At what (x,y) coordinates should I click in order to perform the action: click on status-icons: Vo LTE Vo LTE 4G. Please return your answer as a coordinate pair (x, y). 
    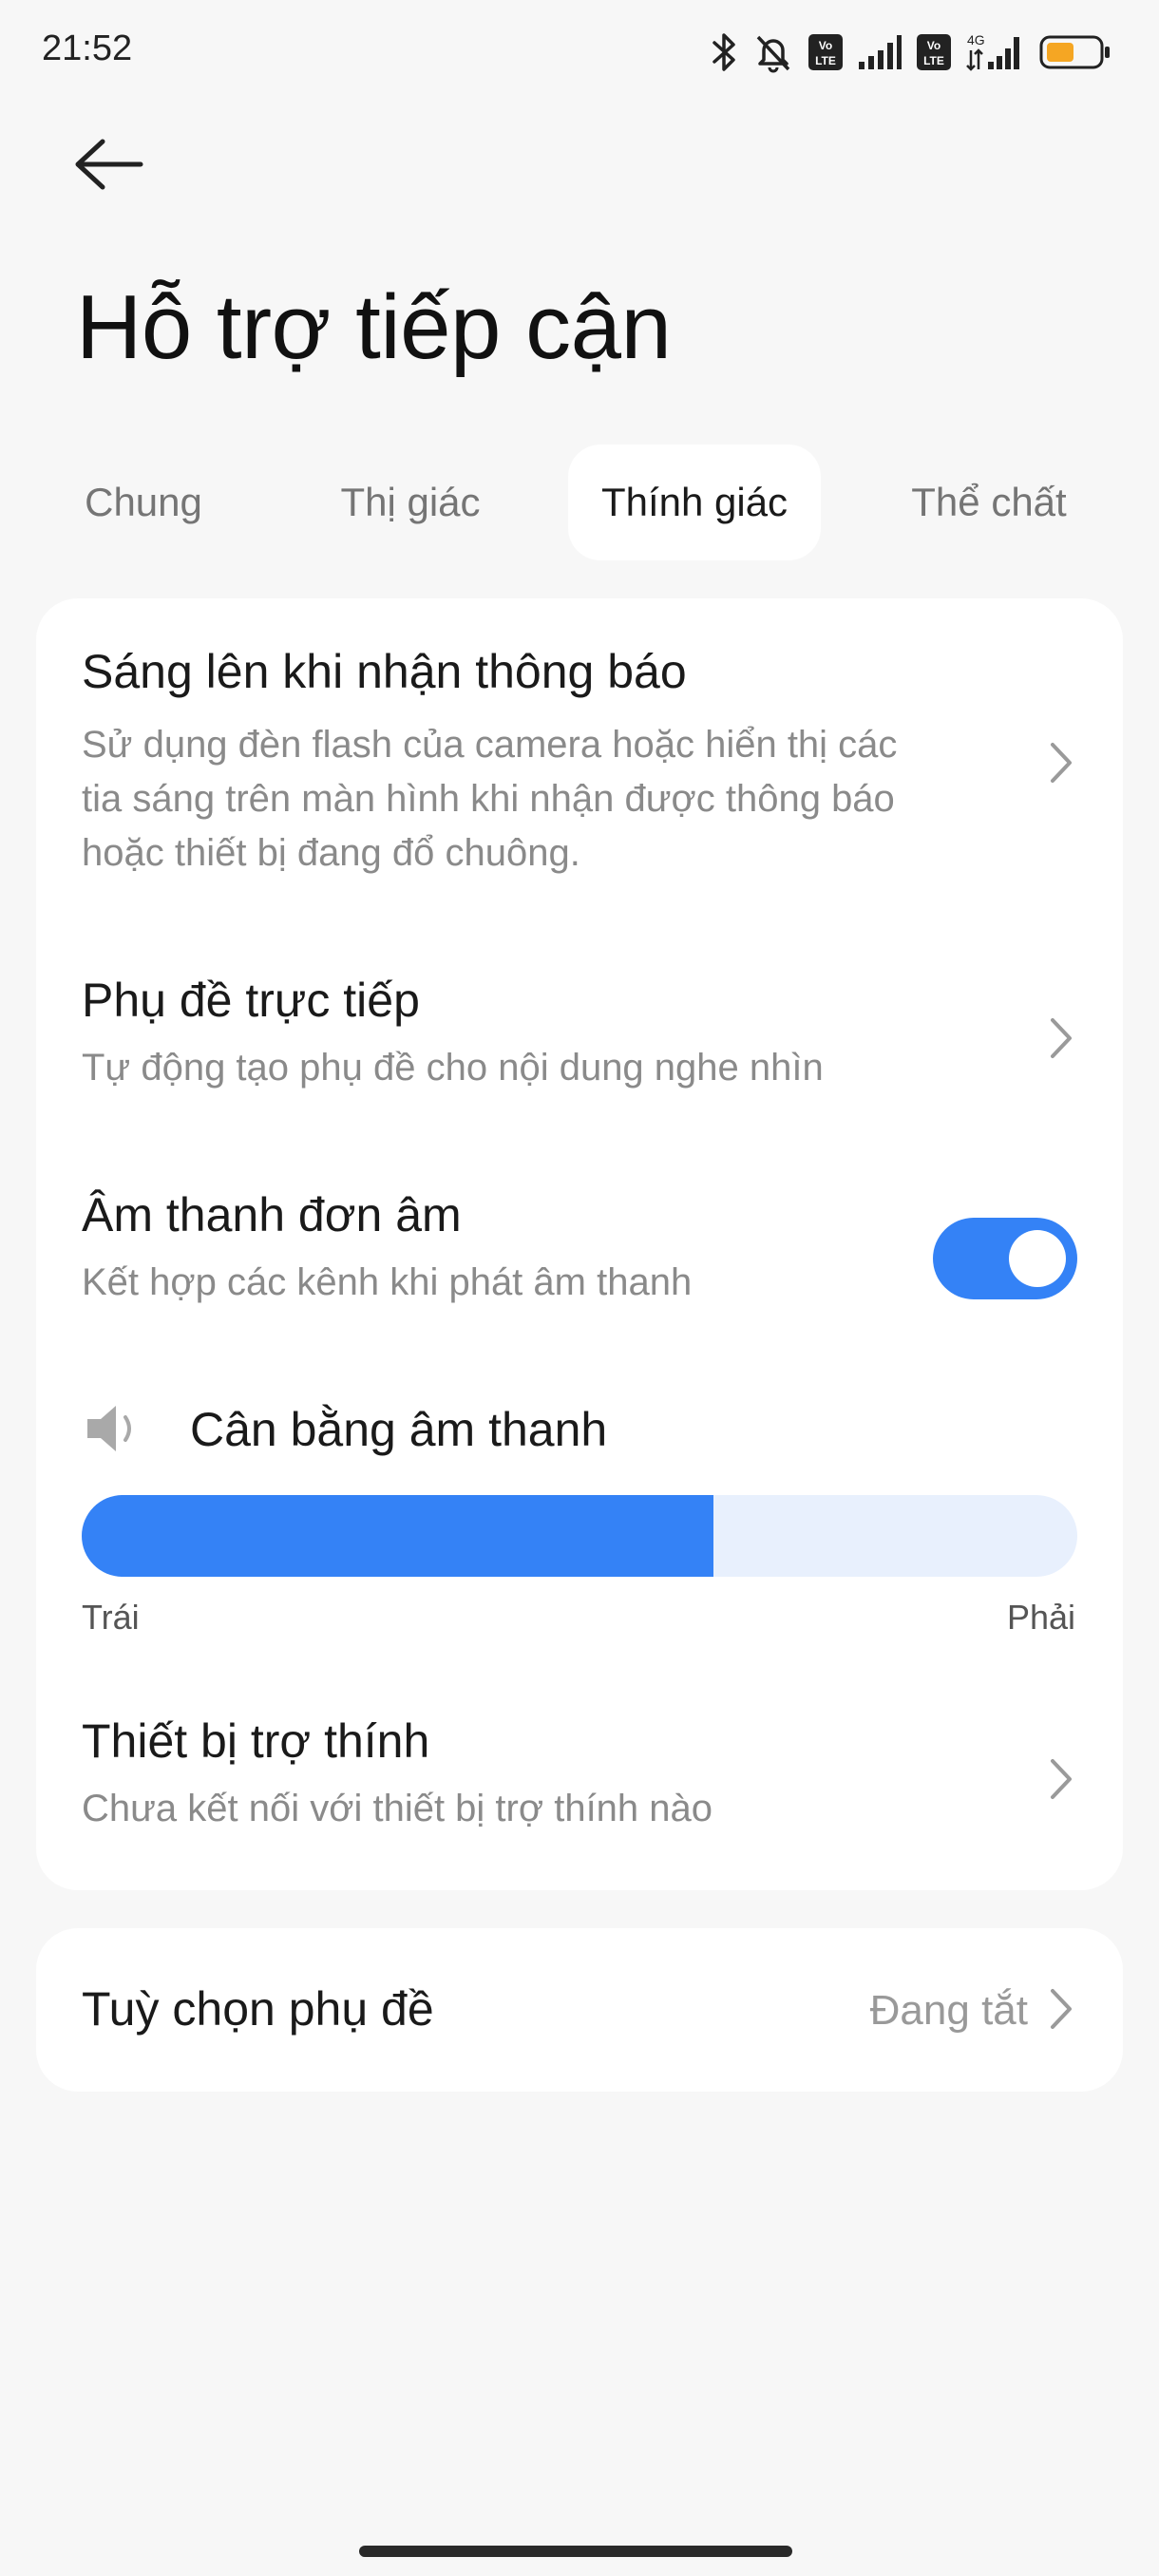
    Looking at the image, I should click on (911, 52).